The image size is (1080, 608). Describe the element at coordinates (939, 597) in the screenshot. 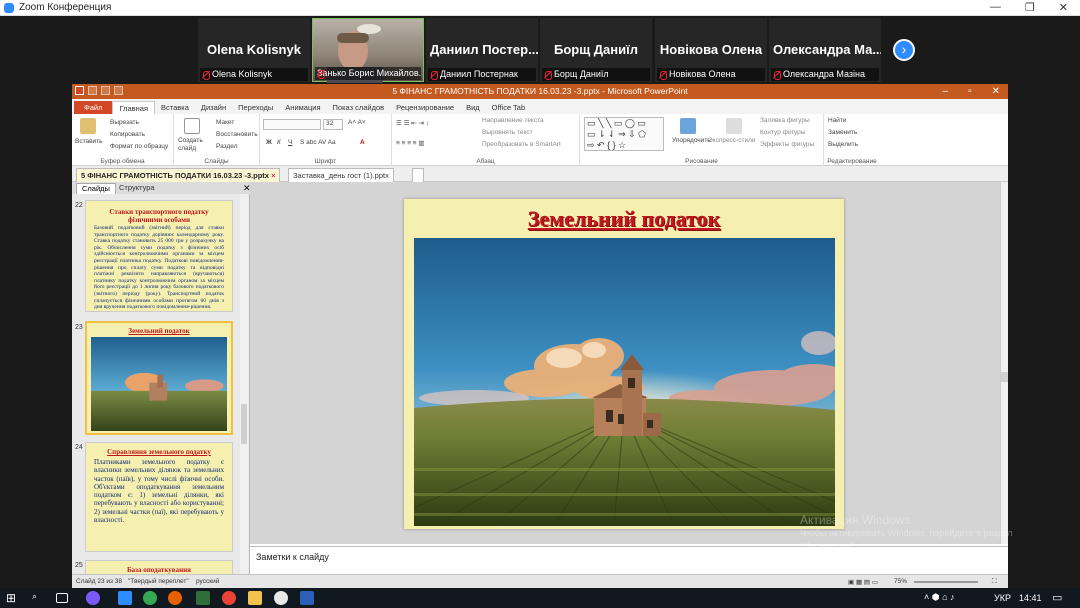

I see `tray-icons: ˄ ⬢ ⌂ ♪` at that location.